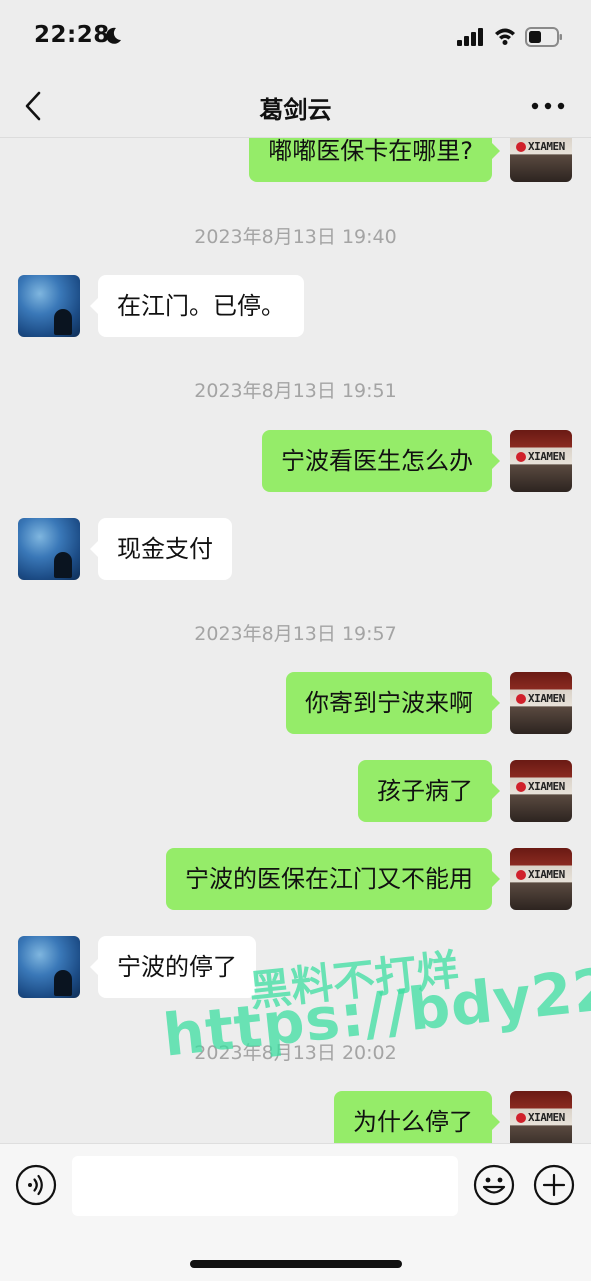 The height and width of the screenshot is (1281, 591). I want to click on incoming-message-bubble: 在江门。已停。, so click(197, 306).